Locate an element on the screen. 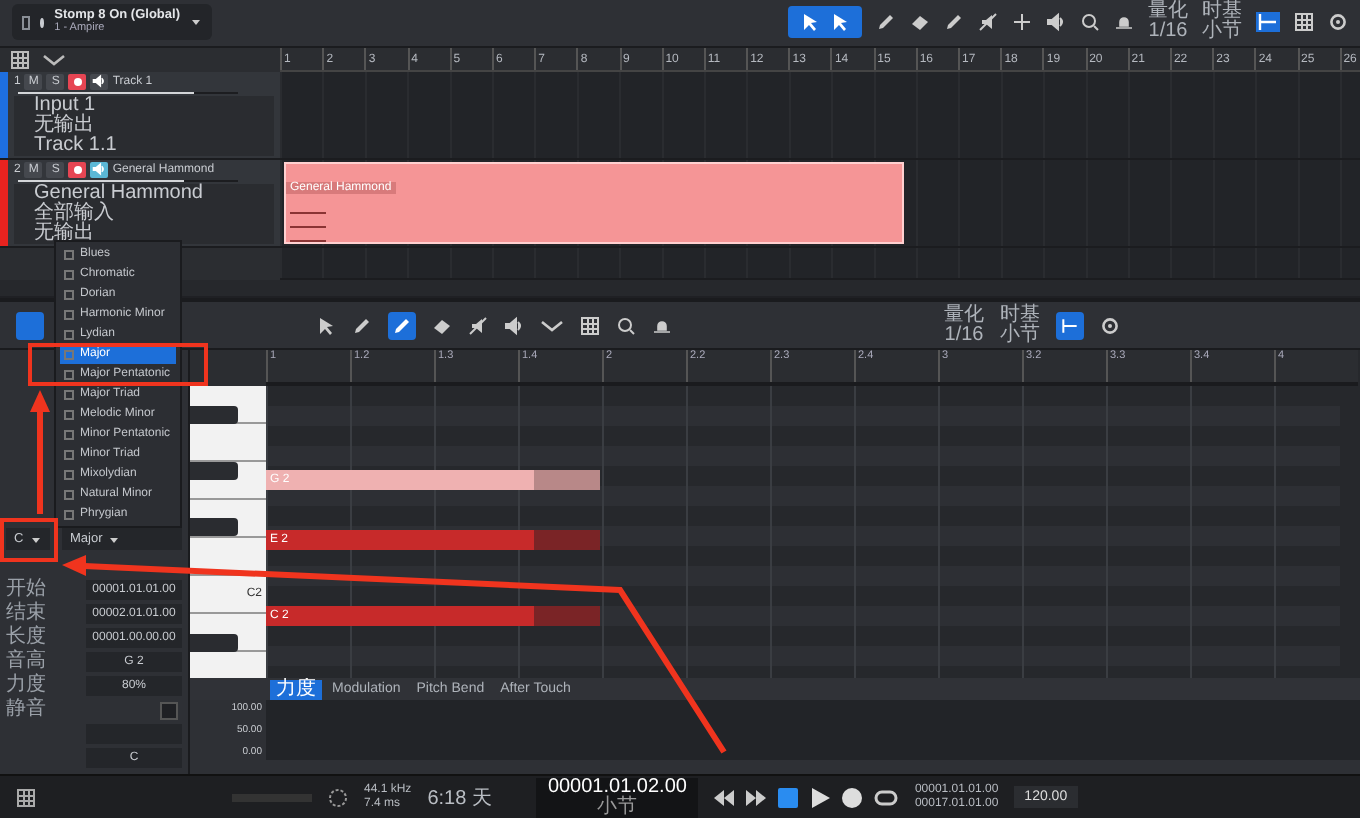  track-io-field: 无输出 is located at coordinates (144, 125).